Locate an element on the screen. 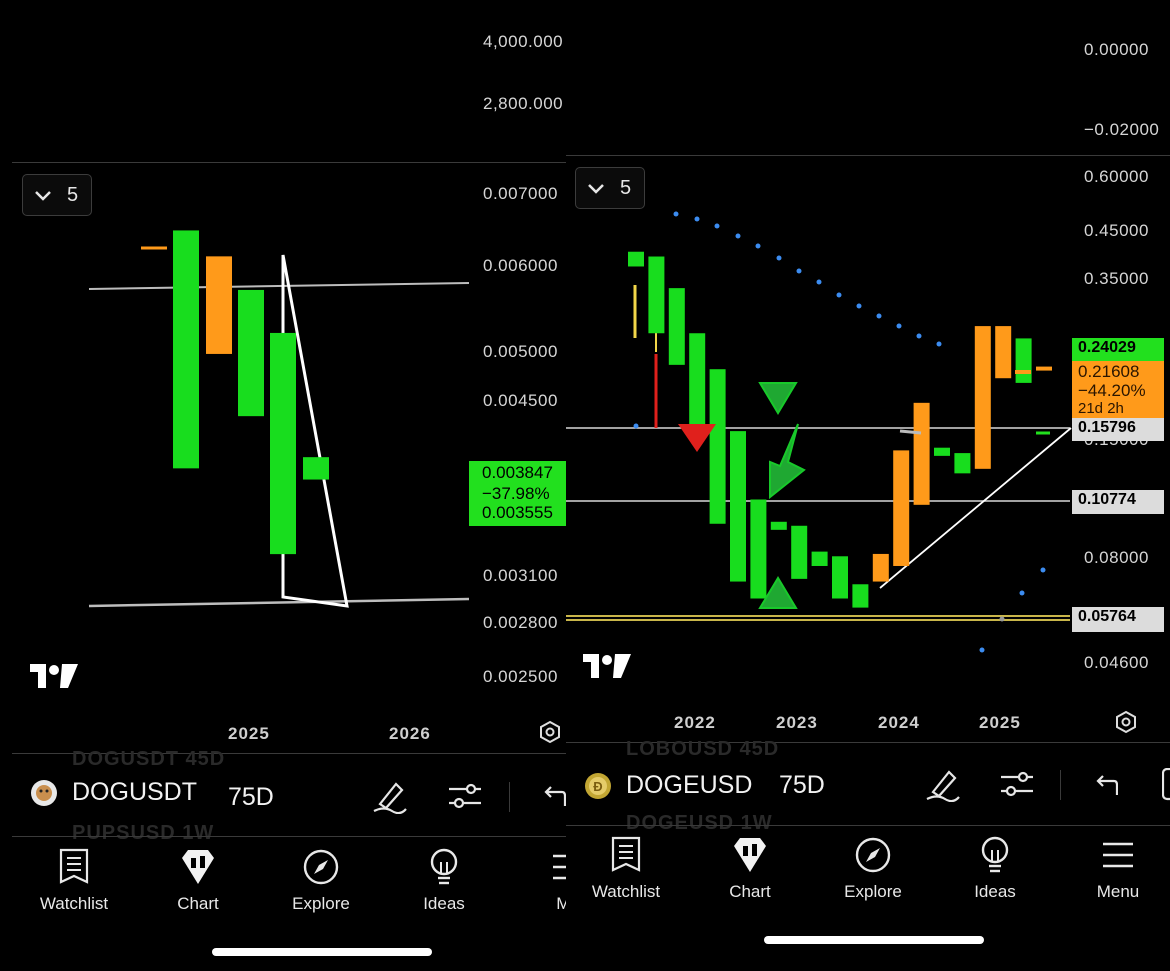 This screenshot has width=1170, height=971. svg-text: Ð is located at coordinates (597, 786).